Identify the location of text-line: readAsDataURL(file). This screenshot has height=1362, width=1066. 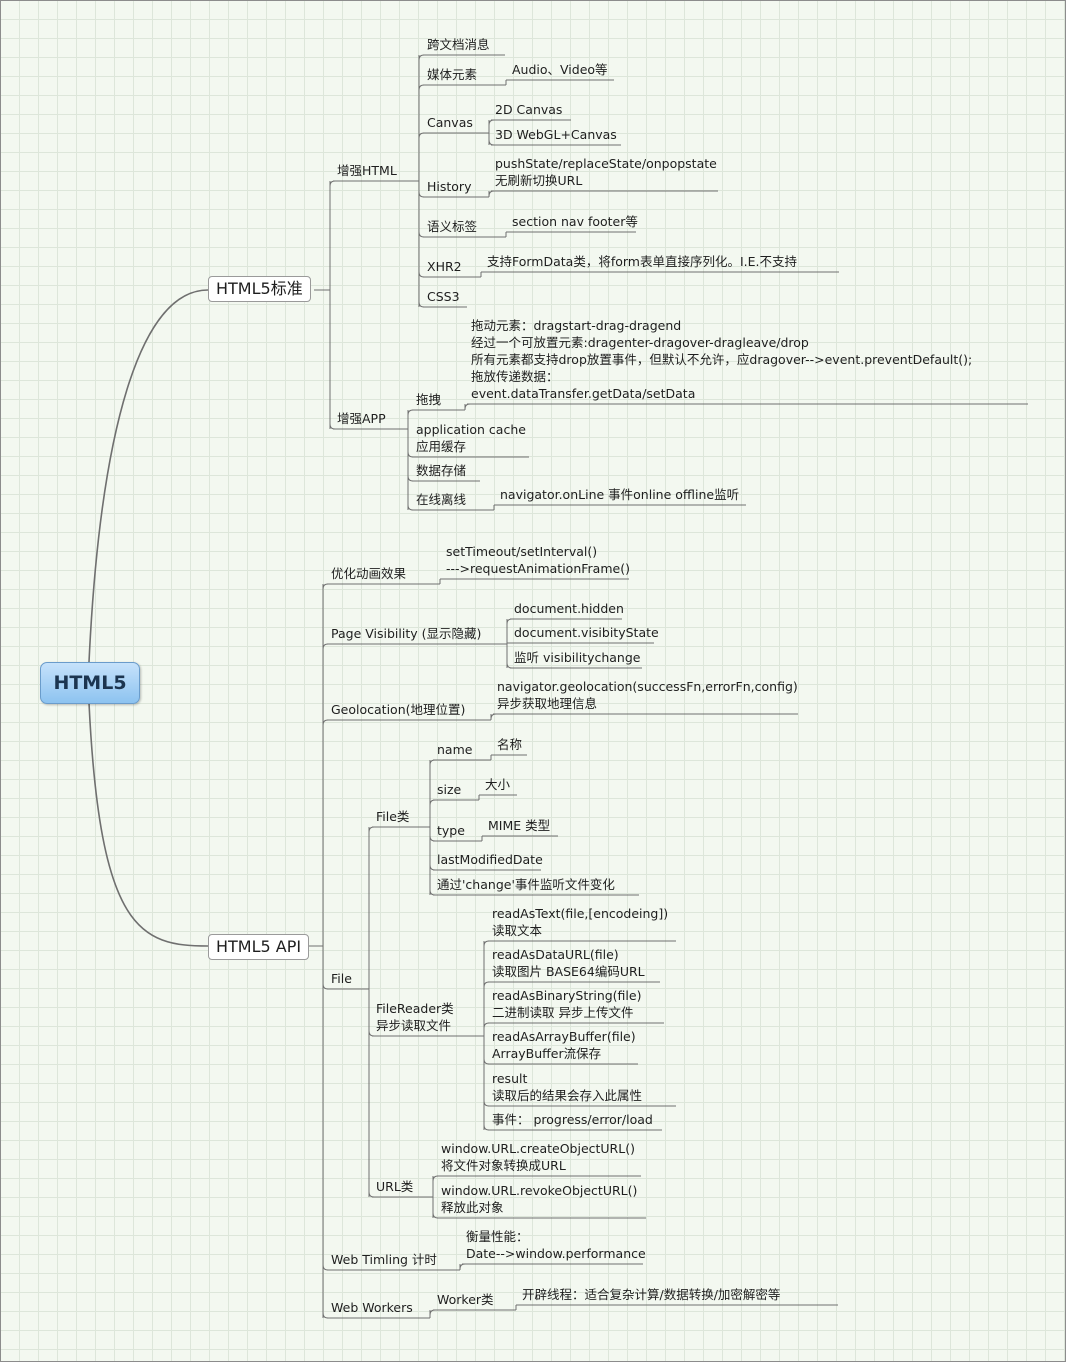
(555, 954).